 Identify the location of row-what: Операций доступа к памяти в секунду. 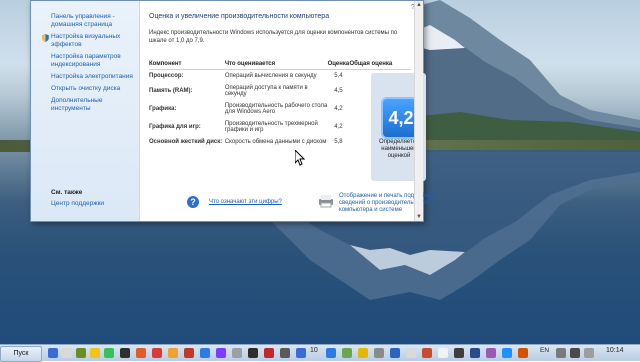
(266, 91).